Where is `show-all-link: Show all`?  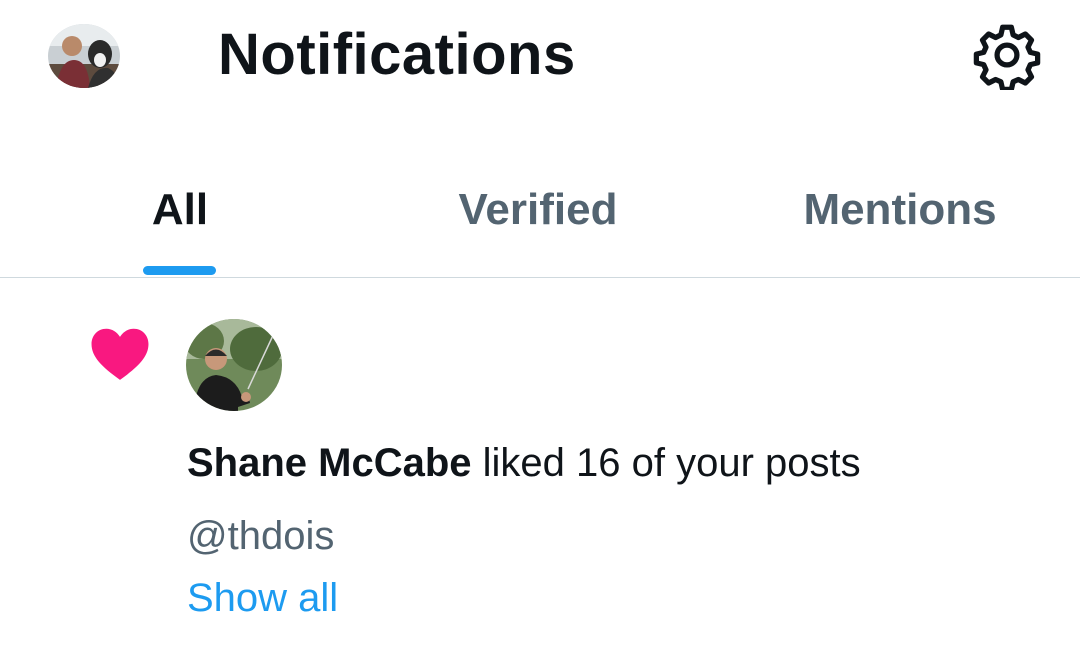
show-all-link: Show all is located at coordinates (262, 598).